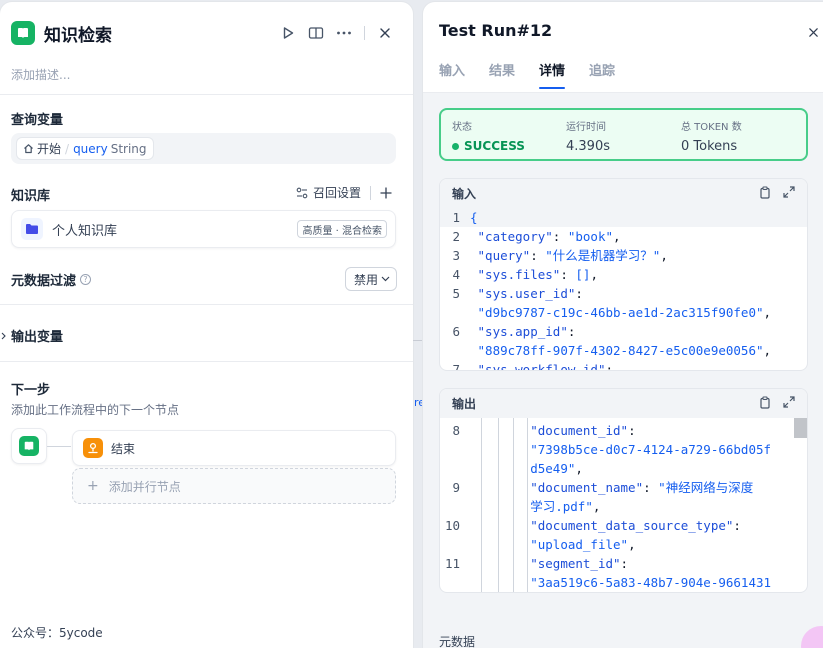 This screenshot has height=648, width=823. Describe the element at coordinates (316, 33) in the screenshot. I see `book-open-icon` at that location.